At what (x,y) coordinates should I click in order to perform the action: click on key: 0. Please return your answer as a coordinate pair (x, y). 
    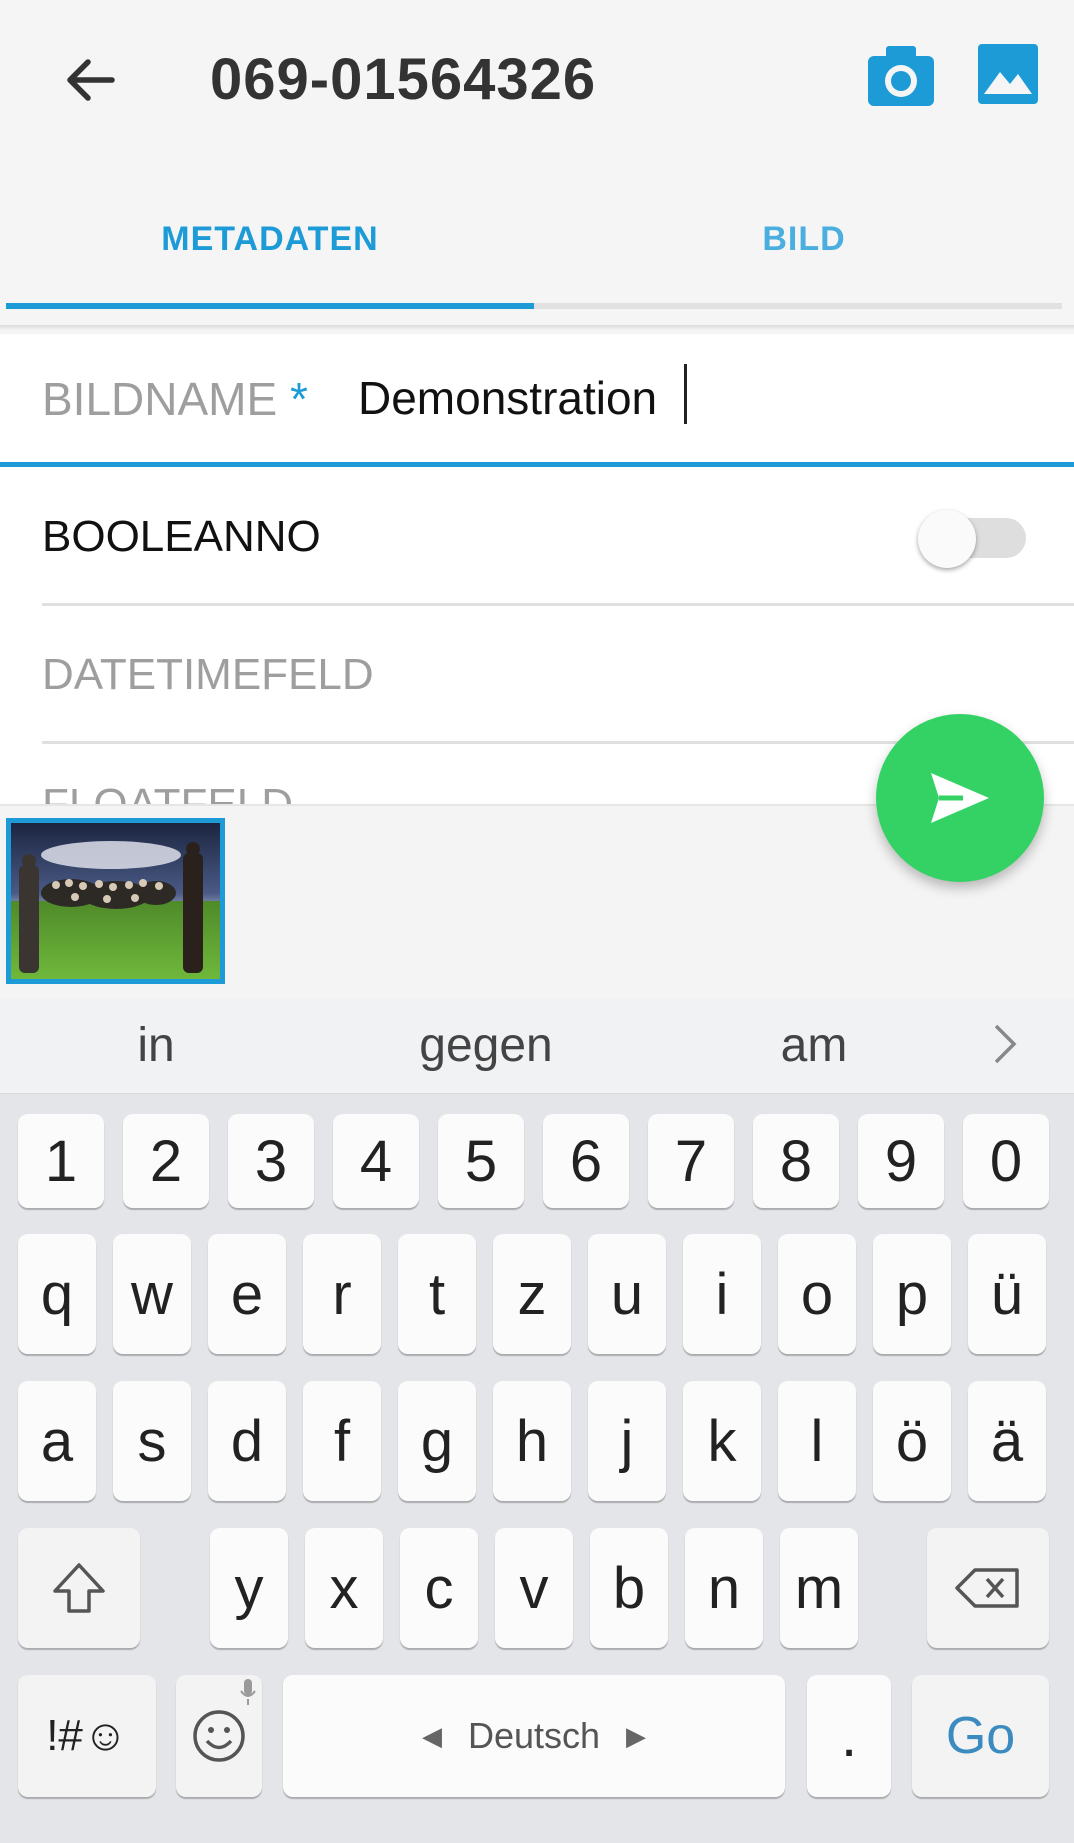
    Looking at the image, I should click on (1006, 1161).